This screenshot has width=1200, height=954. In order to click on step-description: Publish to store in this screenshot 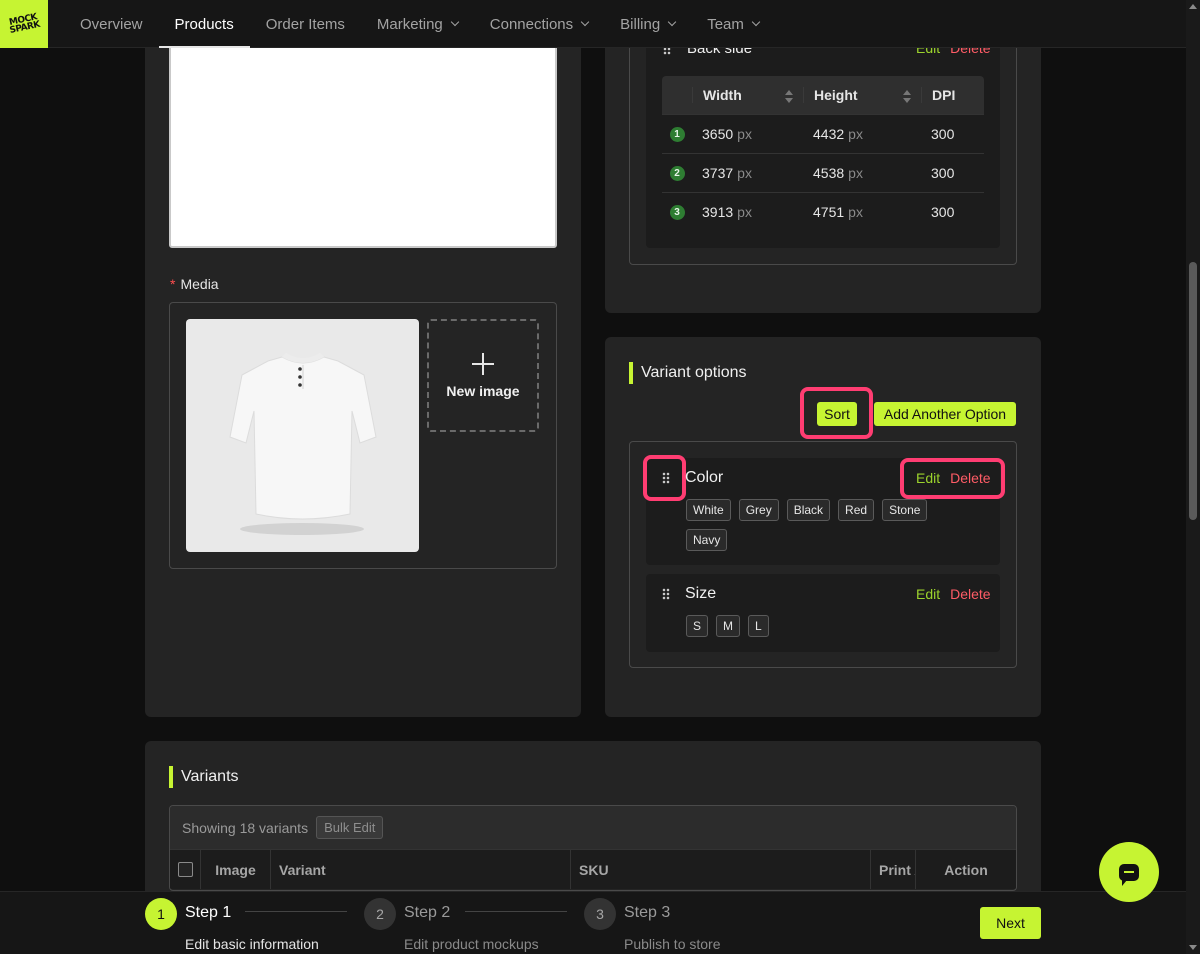, I will do `click(672, 944)`.